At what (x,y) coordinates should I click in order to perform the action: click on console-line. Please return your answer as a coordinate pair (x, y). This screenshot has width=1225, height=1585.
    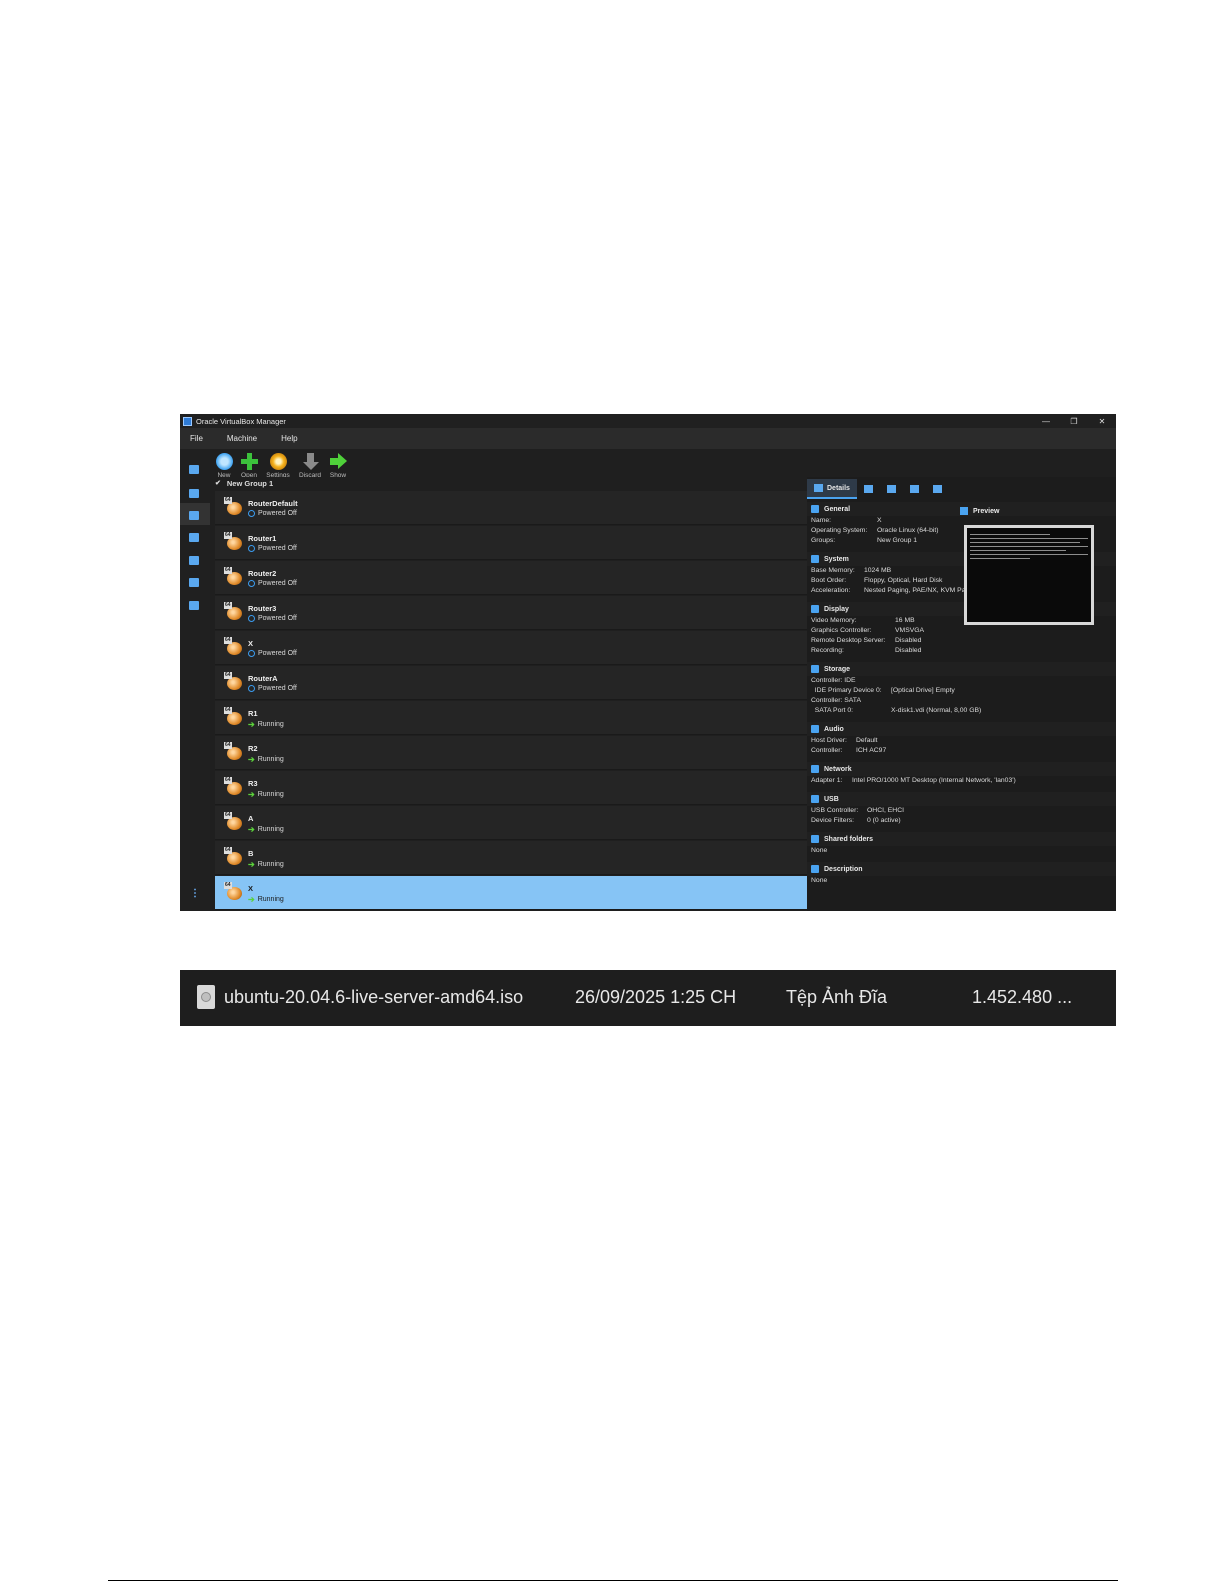
    Looking at the image, I should click on (1018, 550).